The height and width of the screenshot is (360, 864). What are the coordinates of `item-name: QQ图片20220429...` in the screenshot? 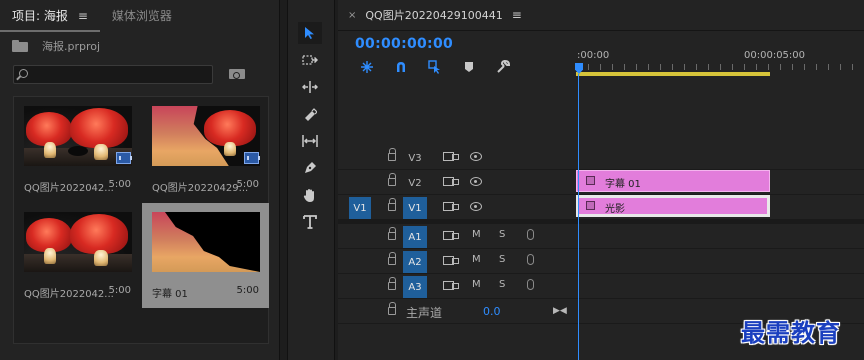 It's located at (200, 188).